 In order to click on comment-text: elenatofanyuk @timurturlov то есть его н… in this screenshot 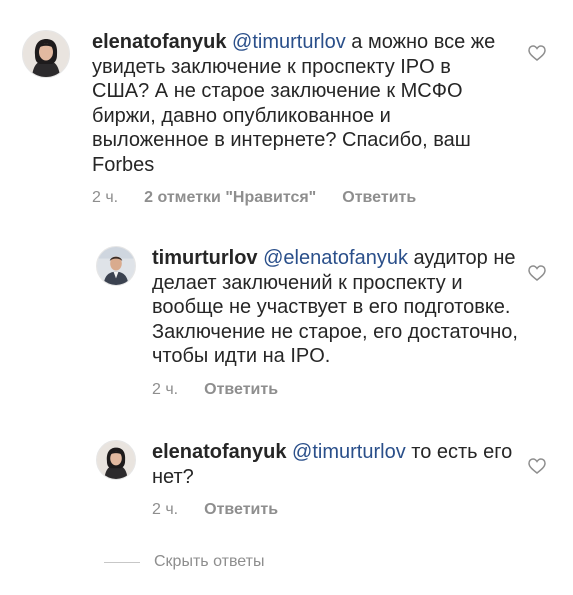, I will do `click(342, 464)`.